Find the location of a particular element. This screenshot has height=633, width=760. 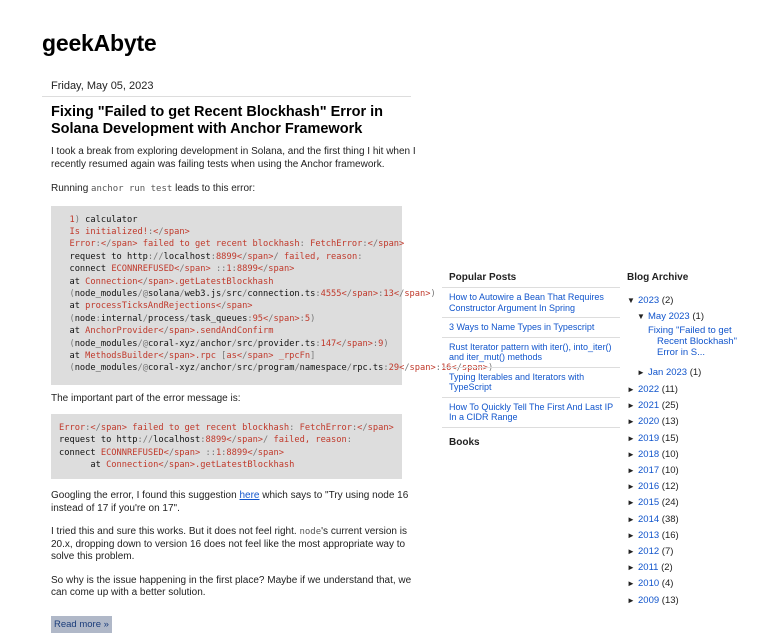

archive-year-2012: ► 2012 (7) is located at coordinates (650, 551).